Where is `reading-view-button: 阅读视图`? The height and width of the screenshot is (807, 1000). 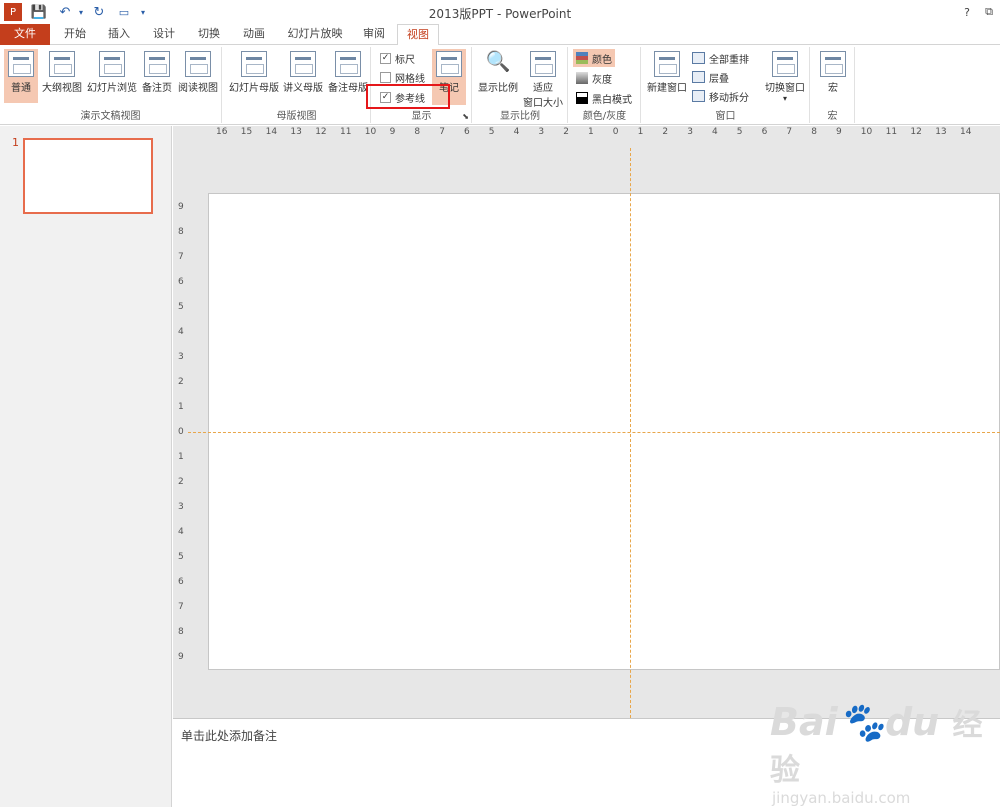 reading-view-button: 阅读视图 is located at coordinates (198, 76).